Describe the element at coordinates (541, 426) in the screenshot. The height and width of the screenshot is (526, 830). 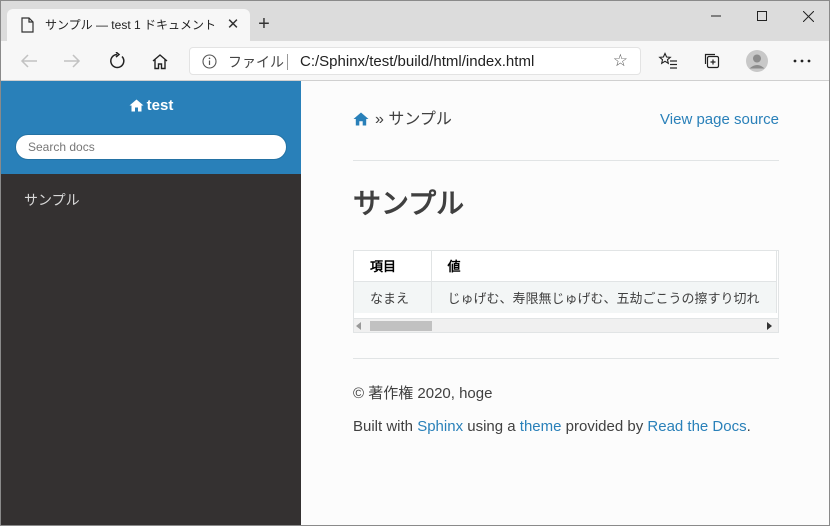
I see `theme-link: theme` at that location.